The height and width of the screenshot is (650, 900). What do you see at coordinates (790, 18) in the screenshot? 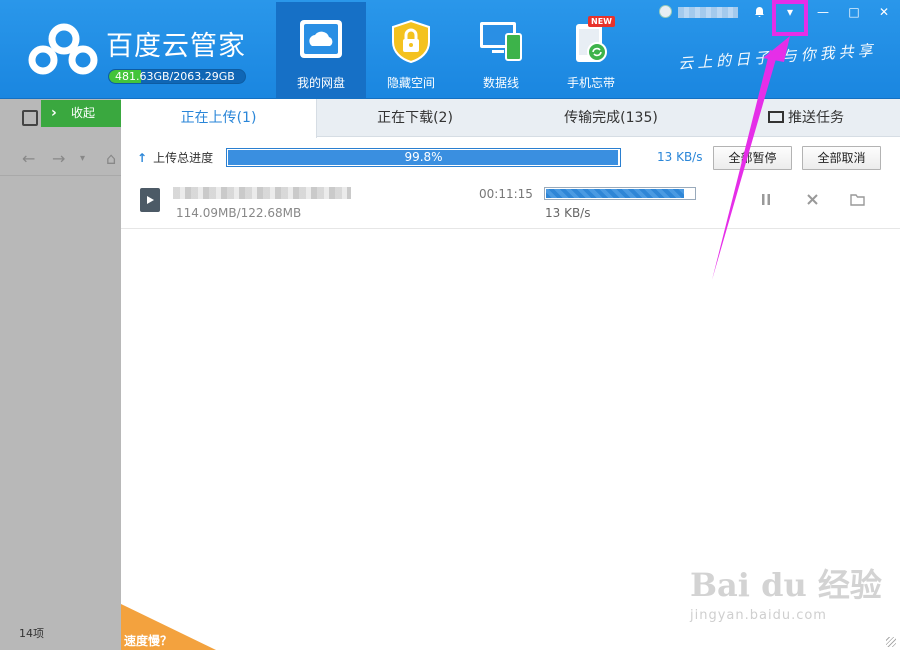
I see `annotation-highlight-box` at bounding box center [790, 18].